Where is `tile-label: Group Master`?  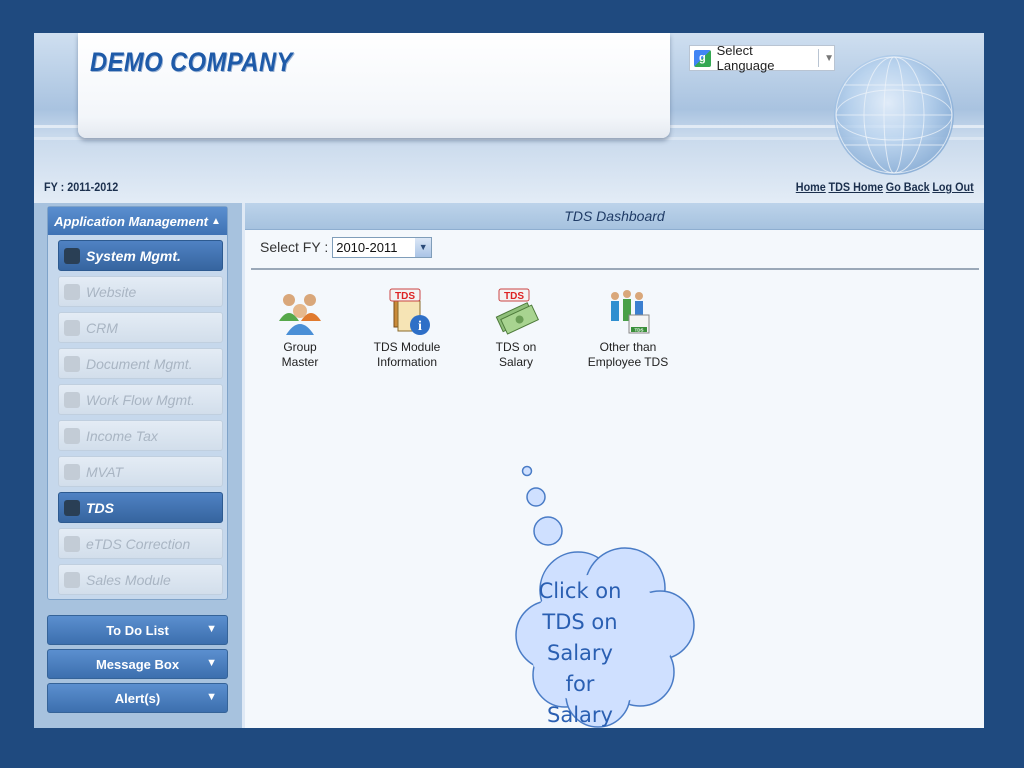
tile-label: Group Master is located at coordinates (300, 354).